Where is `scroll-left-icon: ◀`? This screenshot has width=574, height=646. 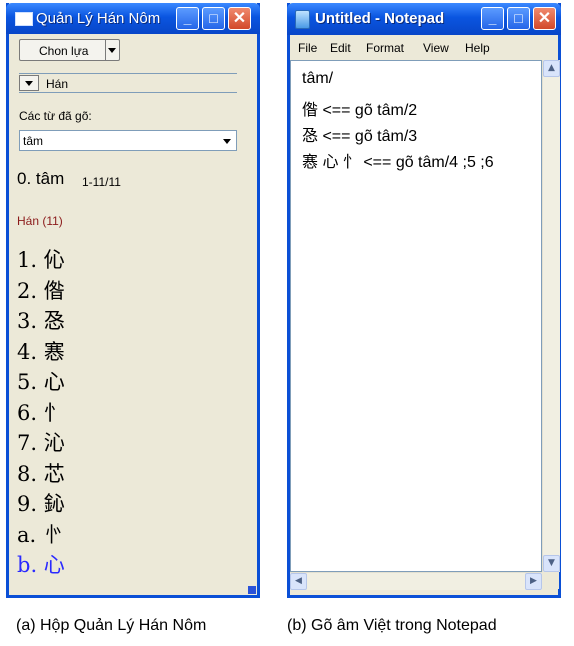
scroll-left-icon: ◀ is located at coordinates (298, 581).